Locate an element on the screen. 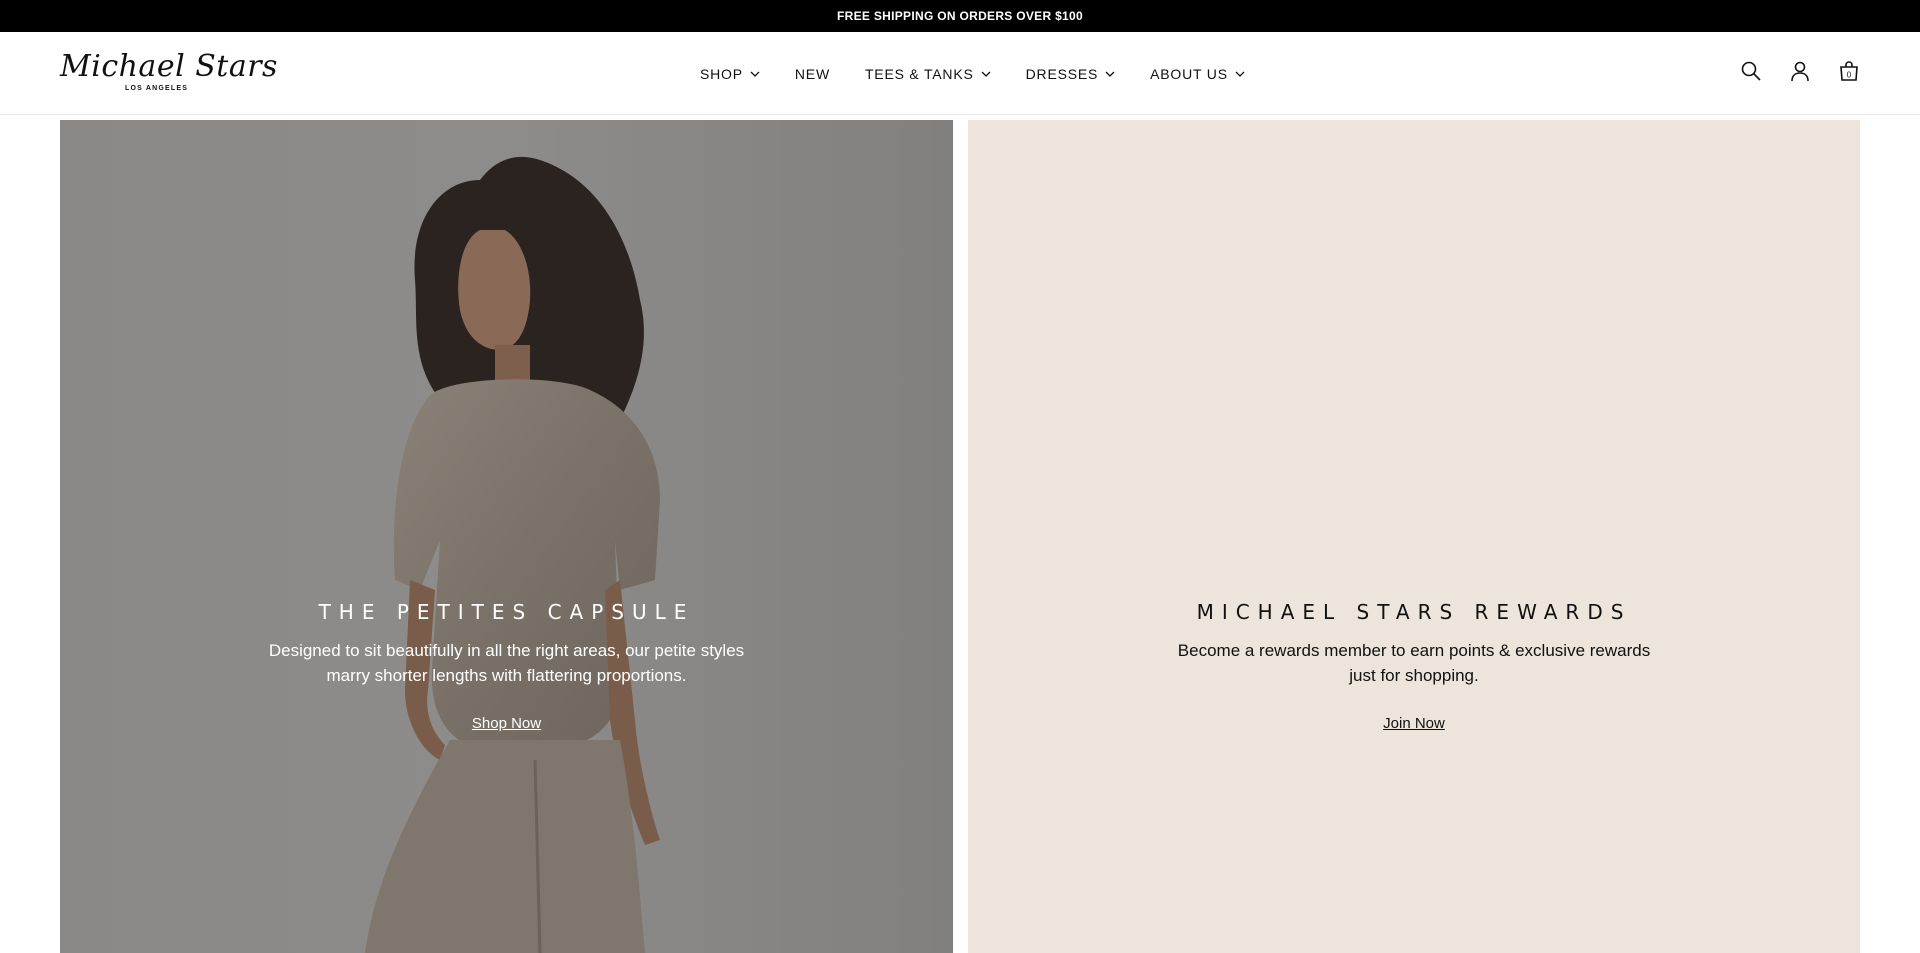  nav-label: TEES & TANKS is located at coordinates (919, 73).